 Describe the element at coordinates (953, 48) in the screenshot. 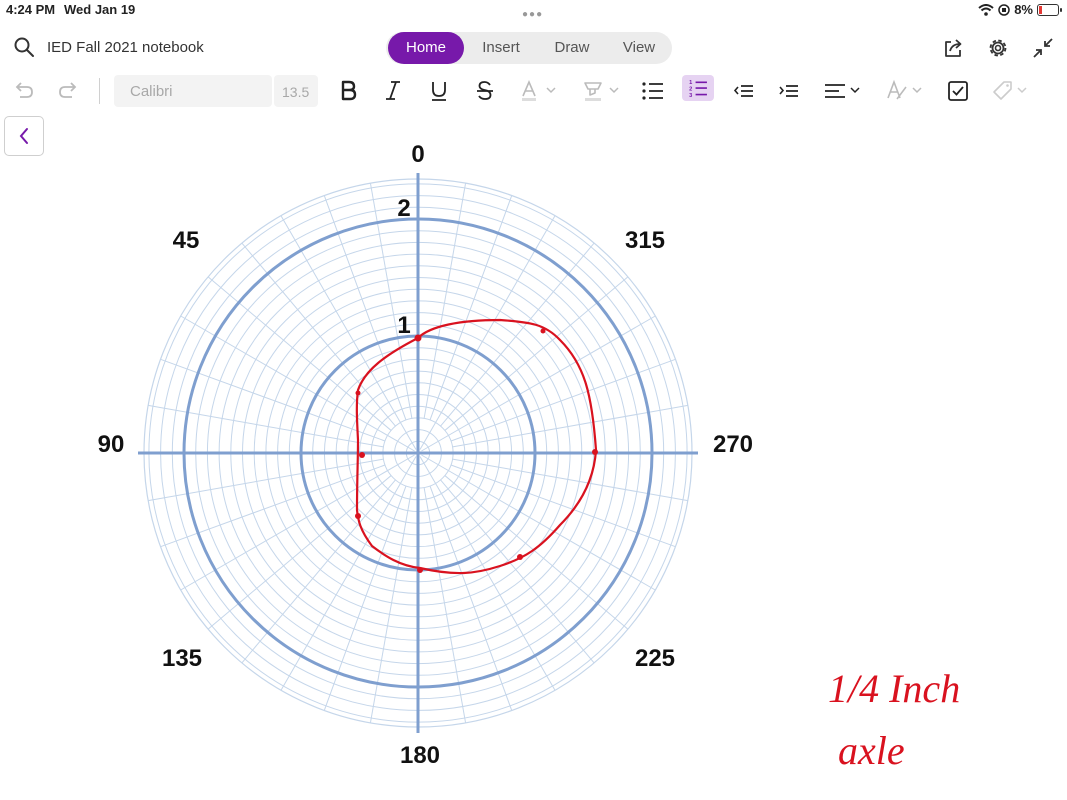

I see `share-icon` at that location.